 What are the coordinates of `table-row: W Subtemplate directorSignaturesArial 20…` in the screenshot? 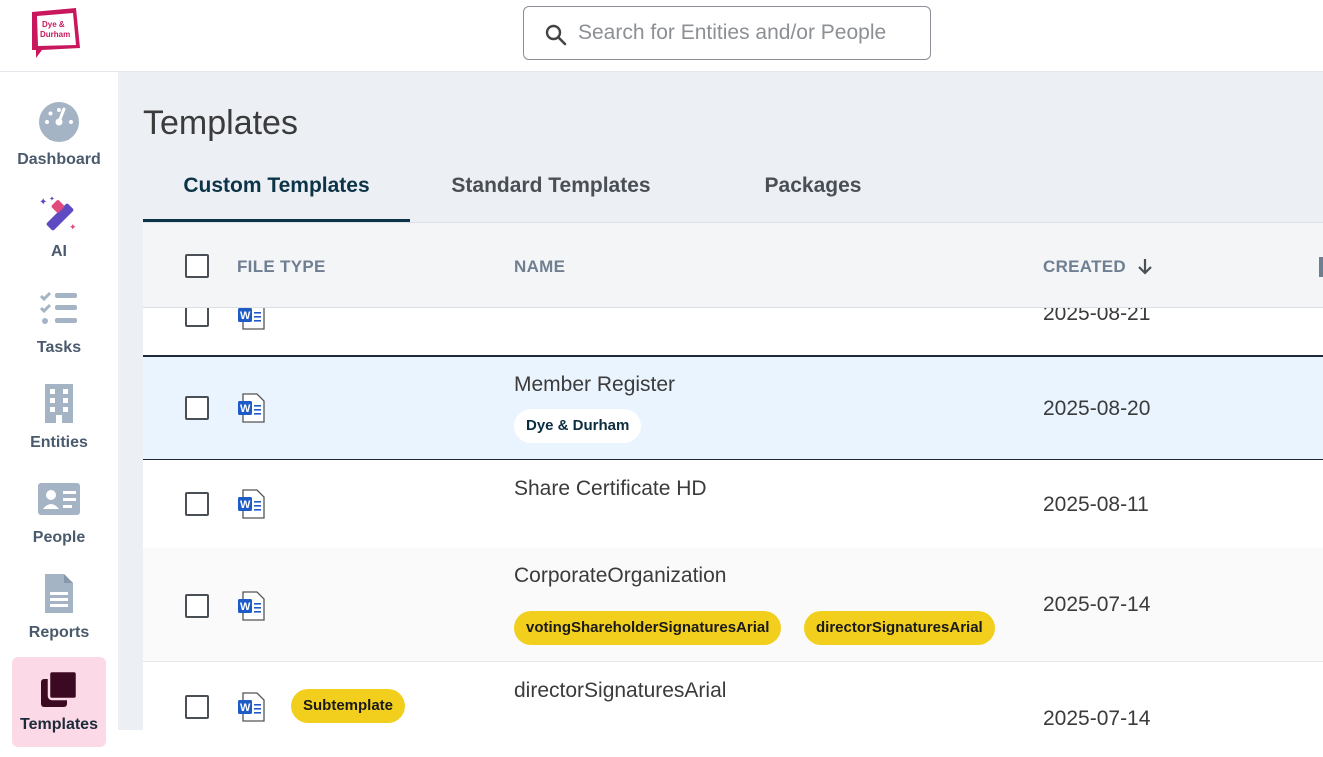 It's located at (733, 696).